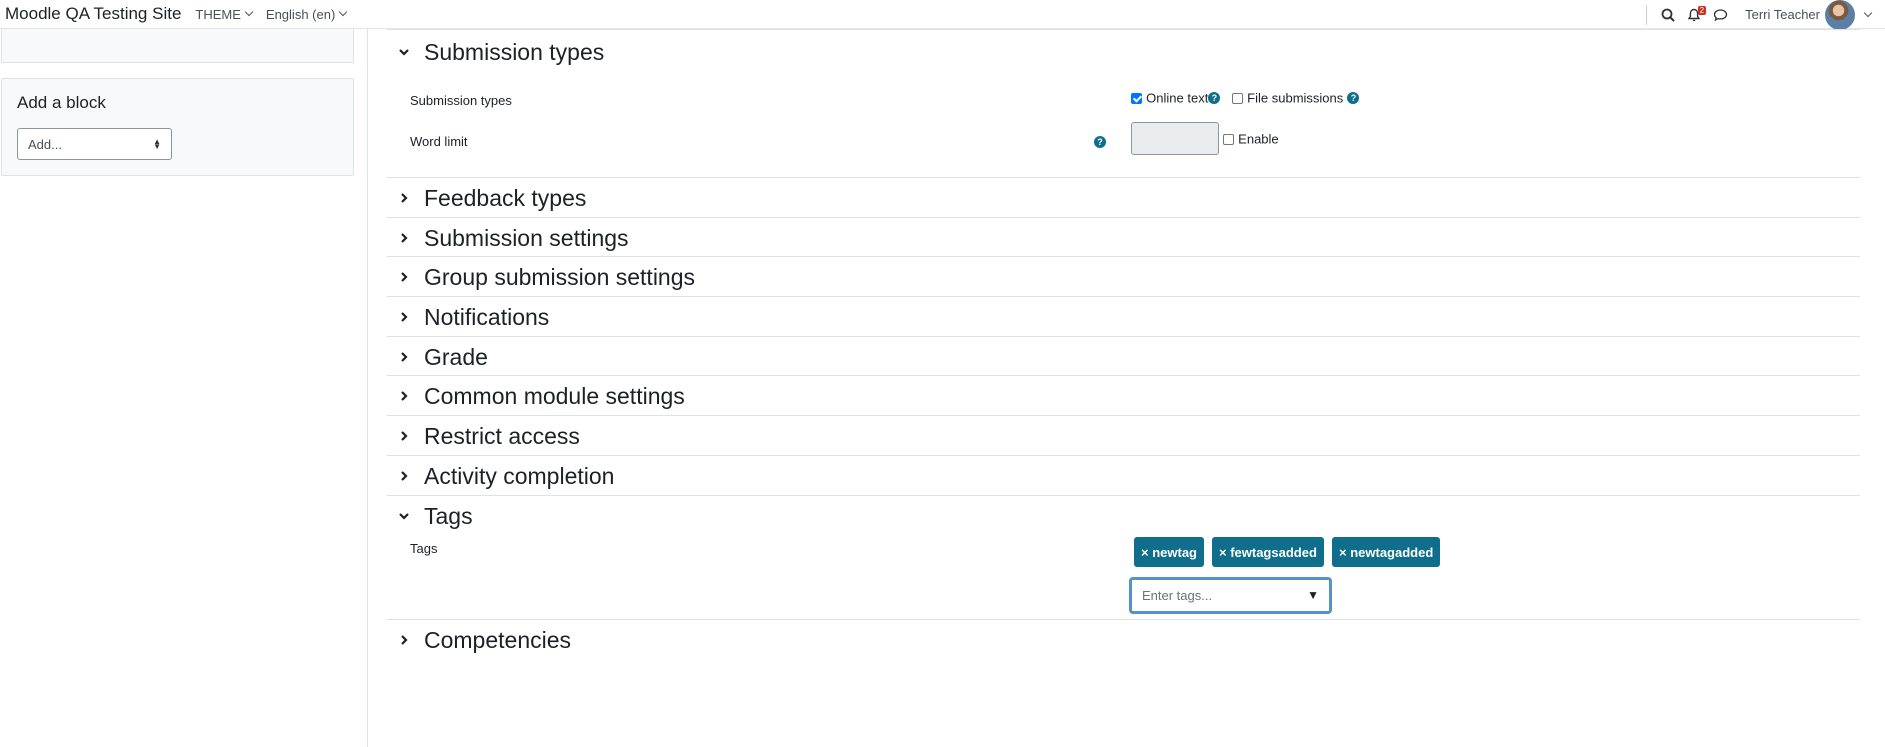 This screenshot has width=1885, height=747. Describe the element at coordinates (448, 515) in the screenshot. I see `section-title: Tags` at that location.